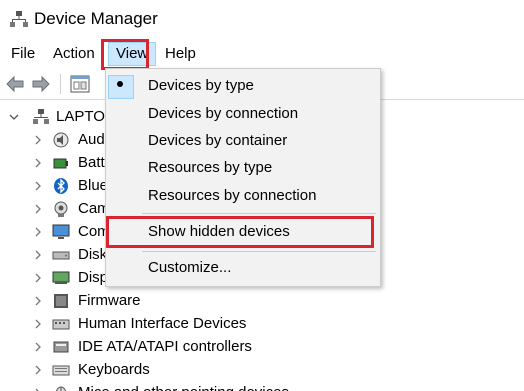 The width and height of the screenshot is (524, 391). I want to click on tree-item: Firmware, so click(262, 301).